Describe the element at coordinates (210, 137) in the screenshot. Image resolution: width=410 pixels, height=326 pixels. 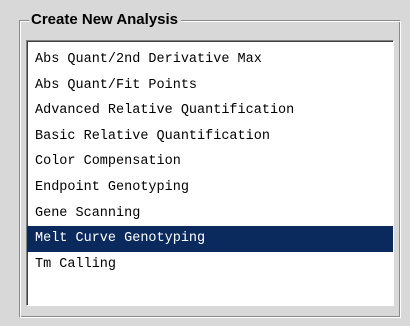
I see `list-item-basic-relative-quantification: Basic Relative Quantification` at that location.